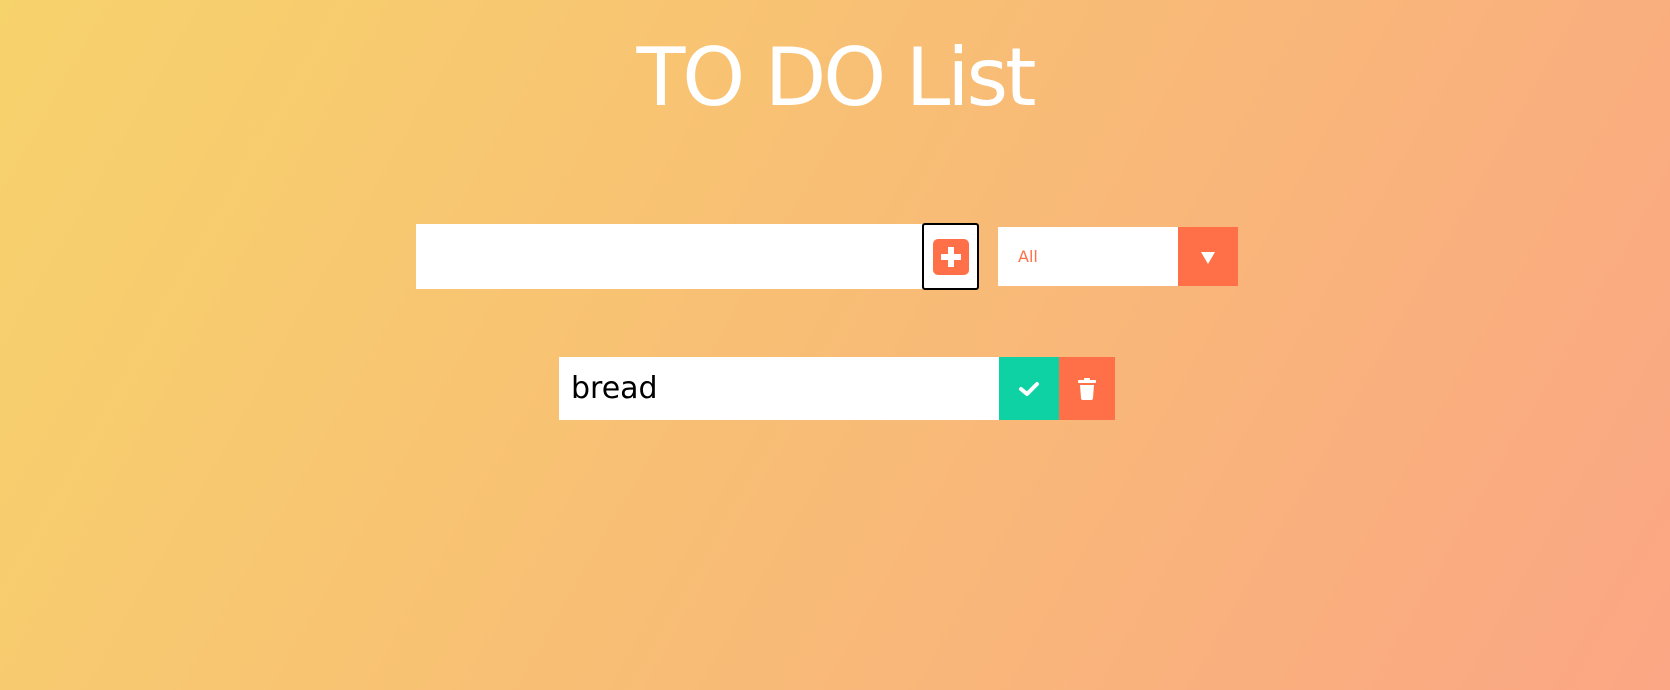 Image resolution: width=1670 pixels, height=690 pixels. Describe the element at coordinates (614, 388) in the screenshot. I see `todo-item-text: bread` at that location.